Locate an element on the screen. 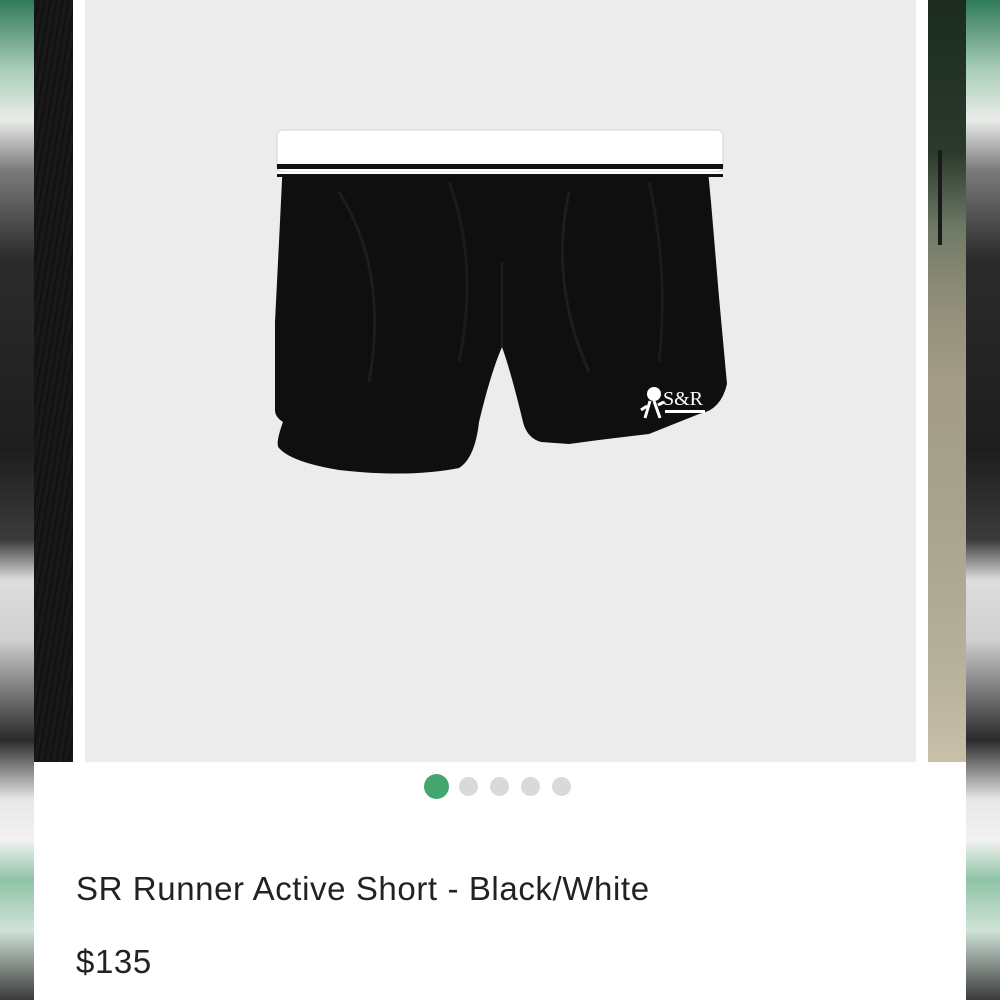  carousel-slide-next is located at coordinates (947, 381).